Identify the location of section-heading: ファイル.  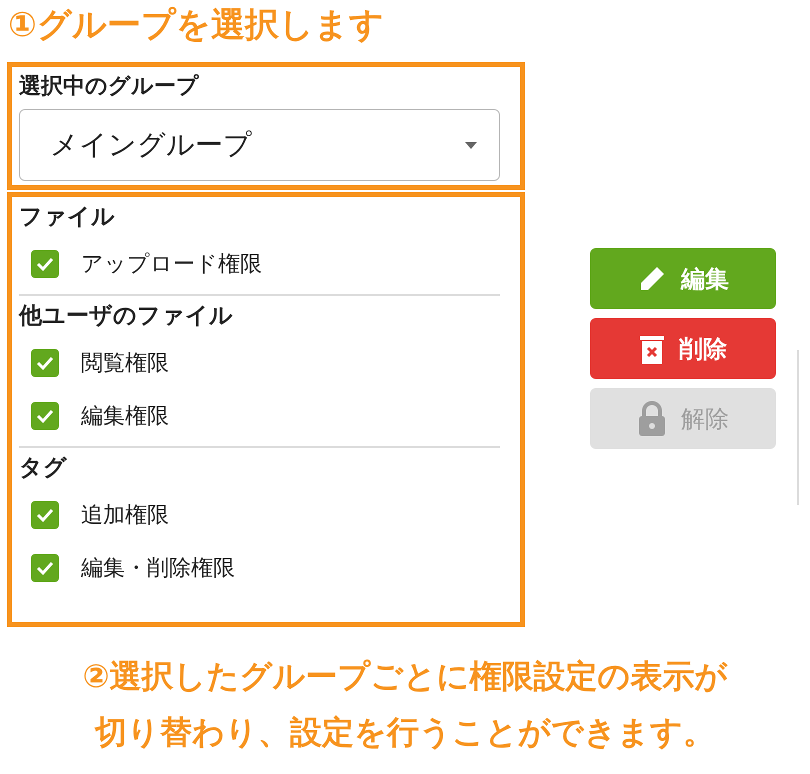
(67, 217).